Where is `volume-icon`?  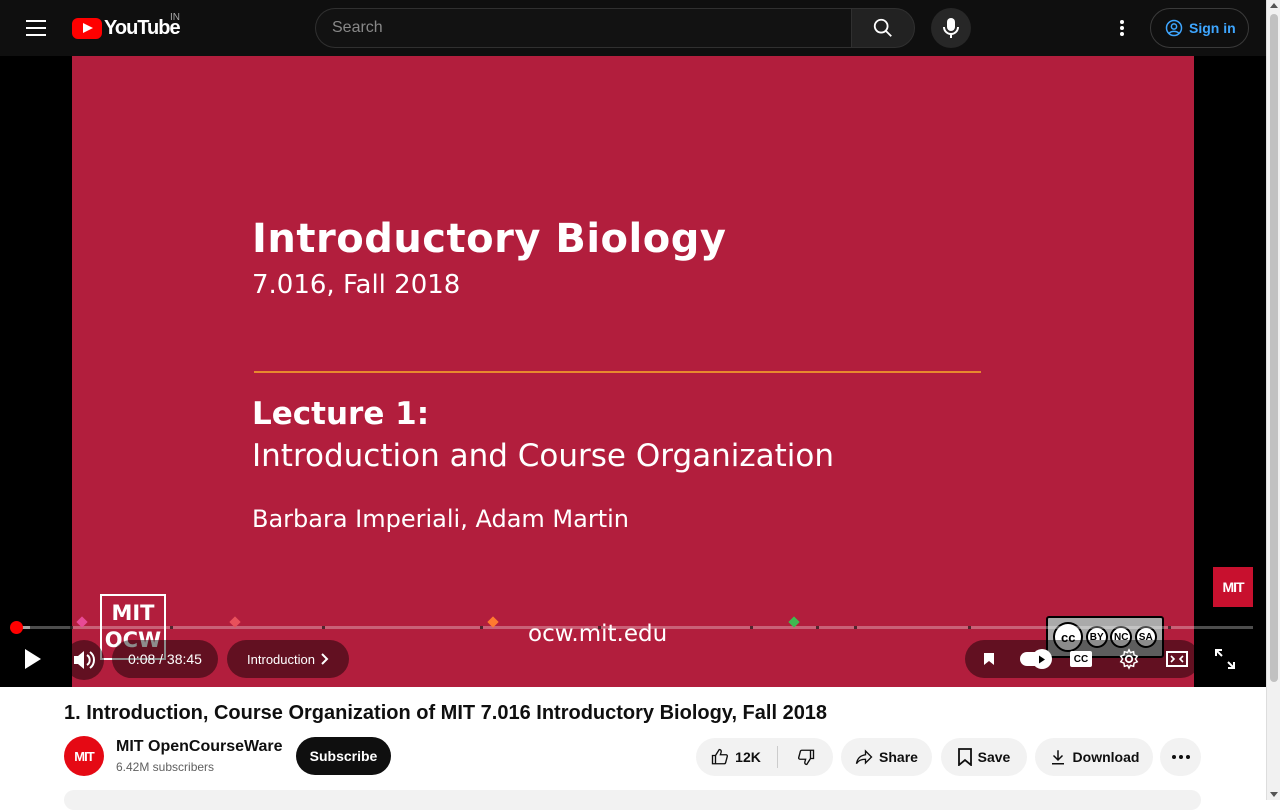 volume-icon is located at coordinates (84, 660).